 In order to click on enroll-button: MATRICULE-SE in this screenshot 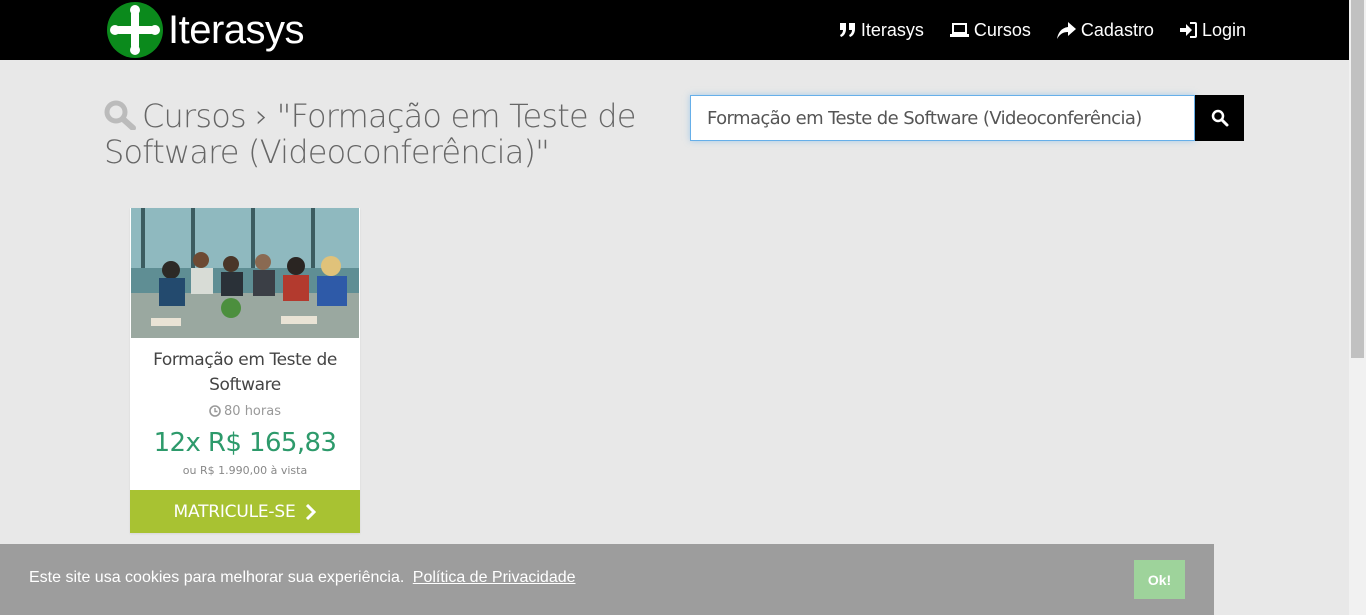, I will do `click(245, 511)`.